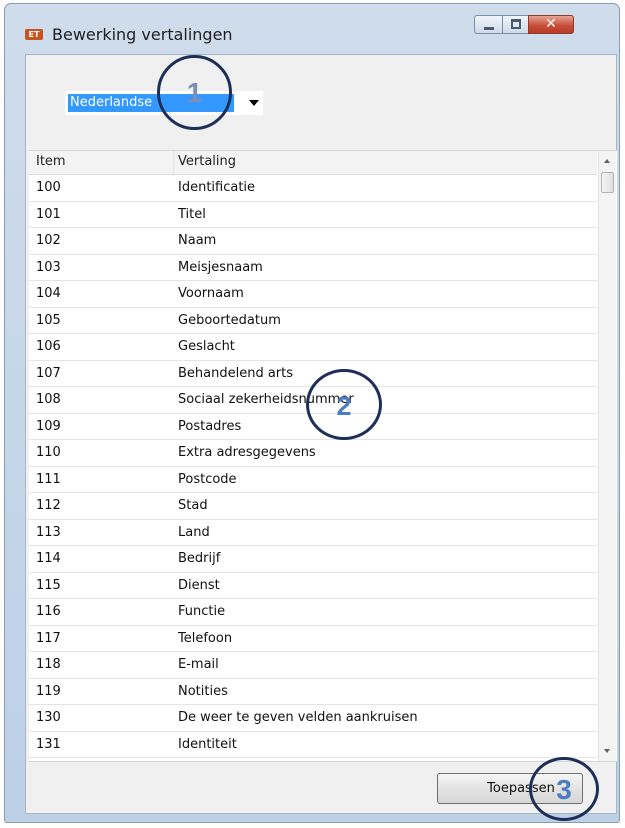  I want to click on cell-vertaling: Notities, so click(203, 691).